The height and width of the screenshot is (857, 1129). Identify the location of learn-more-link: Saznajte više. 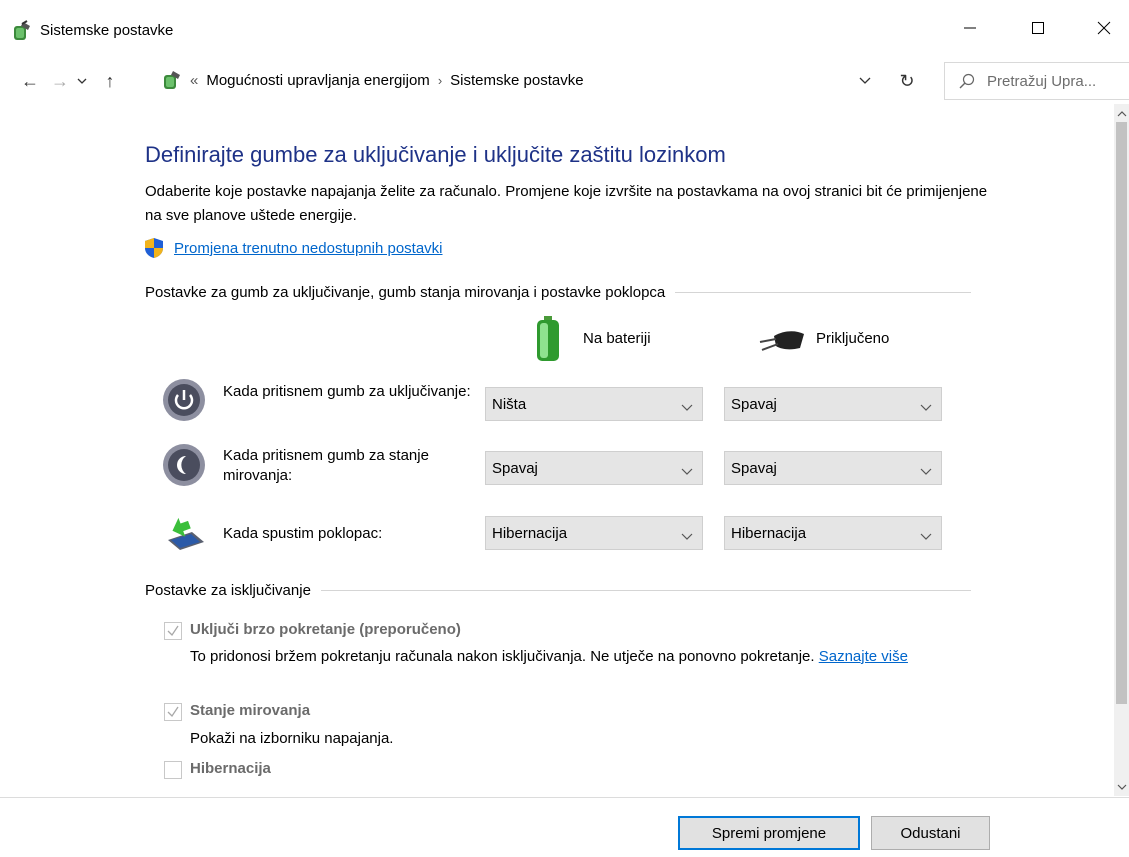
(863, 656).